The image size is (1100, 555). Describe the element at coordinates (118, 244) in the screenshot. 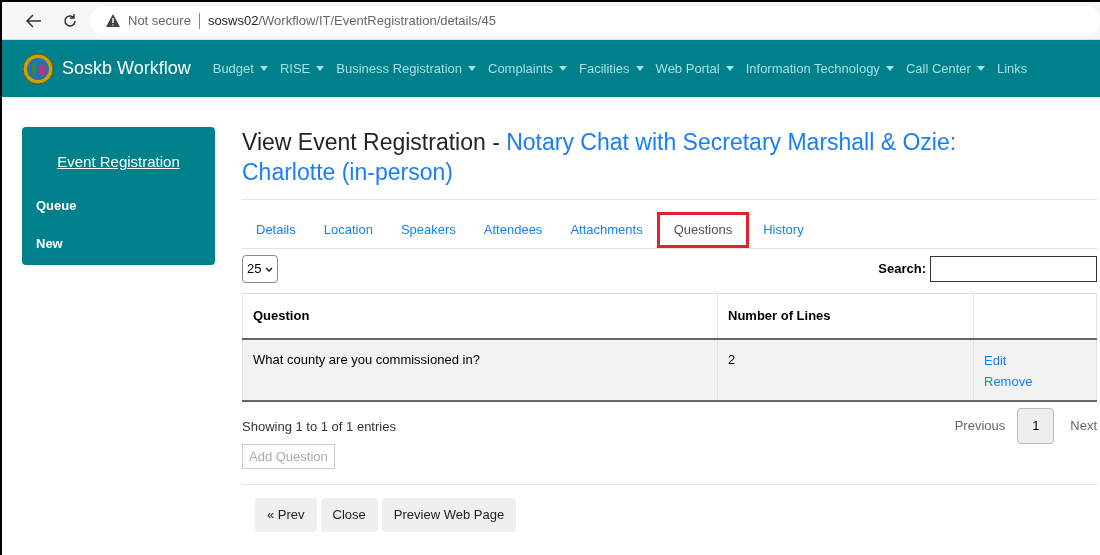

I see `sidebar-link: New` at that location.